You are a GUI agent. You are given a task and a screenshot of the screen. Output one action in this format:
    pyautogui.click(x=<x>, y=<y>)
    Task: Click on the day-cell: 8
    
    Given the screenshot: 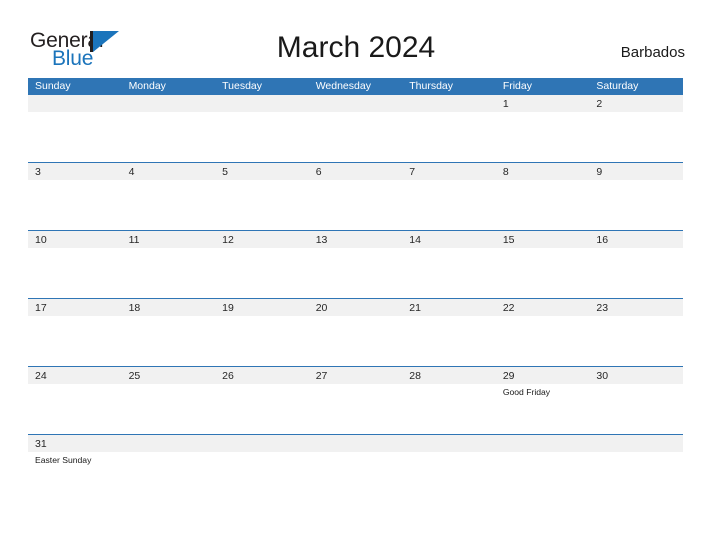 What is the action you would take?
    pyautogui.click(x=543, y=171)
    